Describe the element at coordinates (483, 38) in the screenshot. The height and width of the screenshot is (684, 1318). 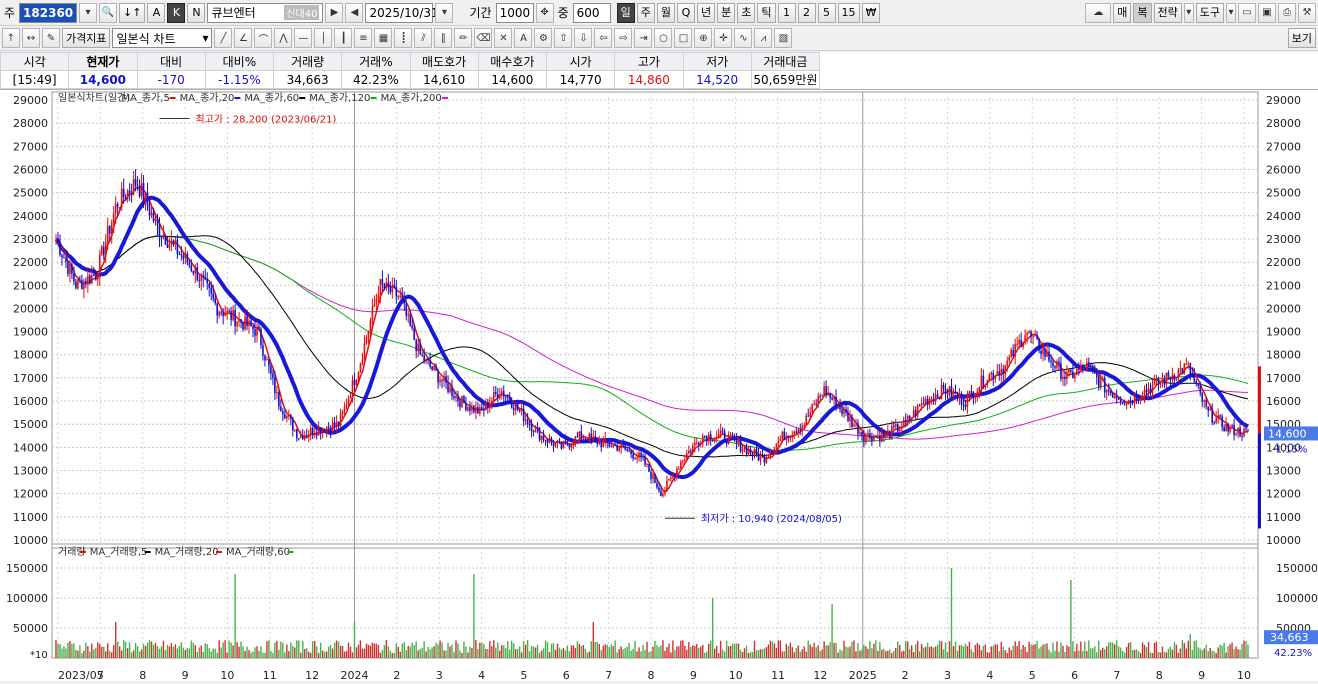
I see `eraser-icon: ⌫` at that location.